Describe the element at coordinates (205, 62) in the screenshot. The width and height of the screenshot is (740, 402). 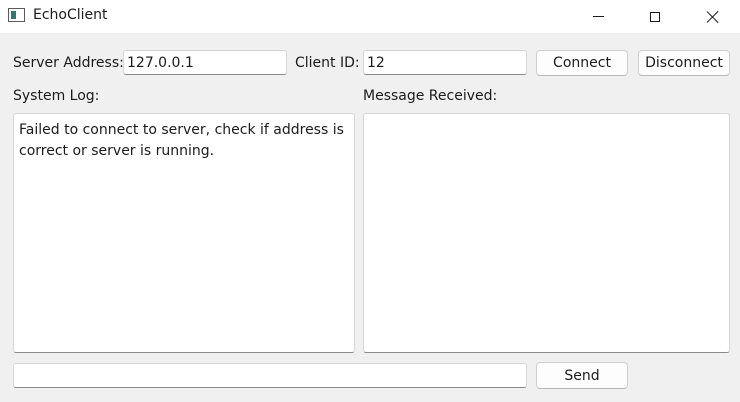
I see `server-address-input` at that location.